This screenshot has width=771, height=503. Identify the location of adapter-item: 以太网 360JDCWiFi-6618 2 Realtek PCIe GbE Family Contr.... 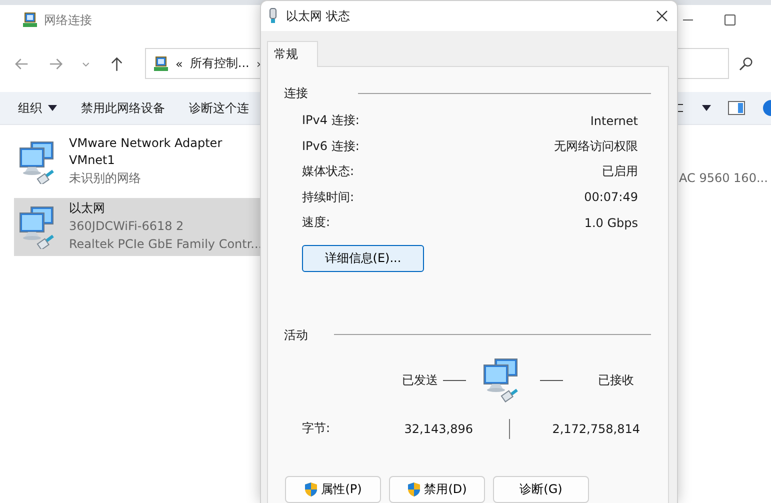
(137, 227).